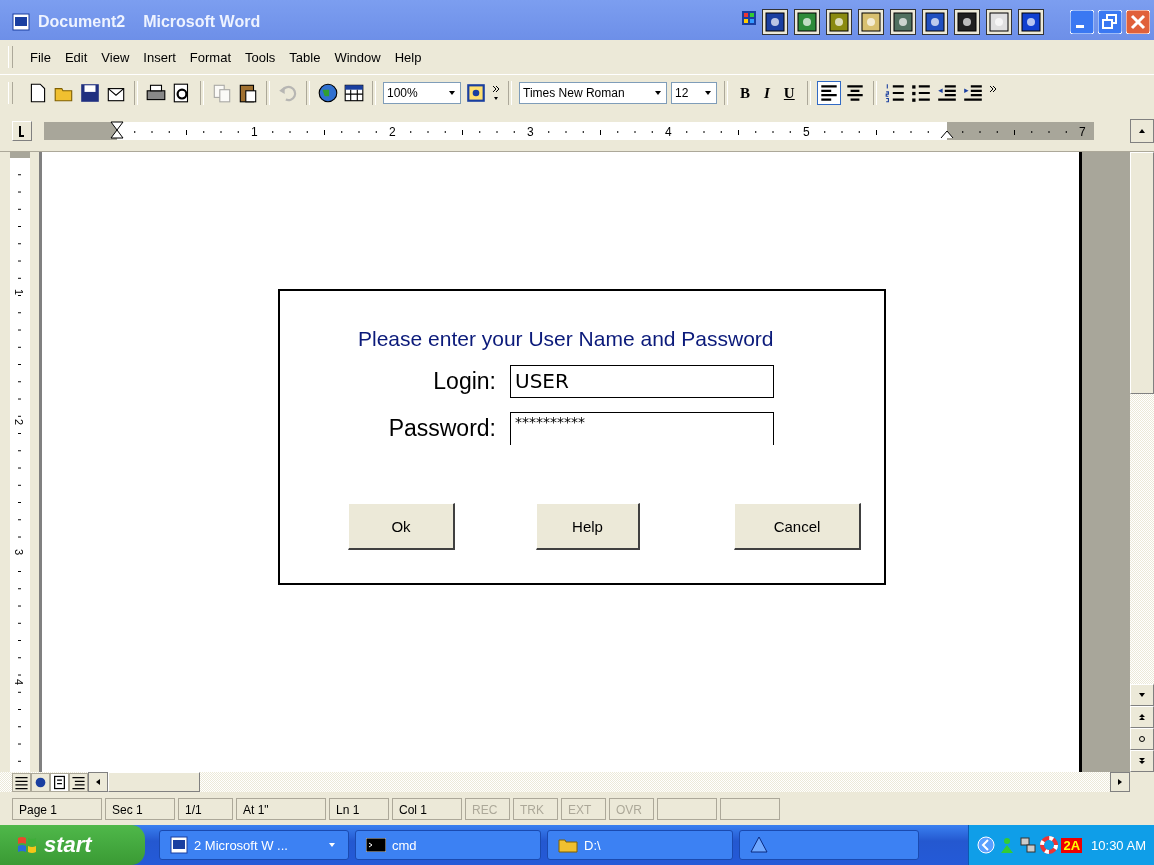  Describe the element at coordinates (972, 93) in the screenshot. I see `increase-indent-icon` at that location.